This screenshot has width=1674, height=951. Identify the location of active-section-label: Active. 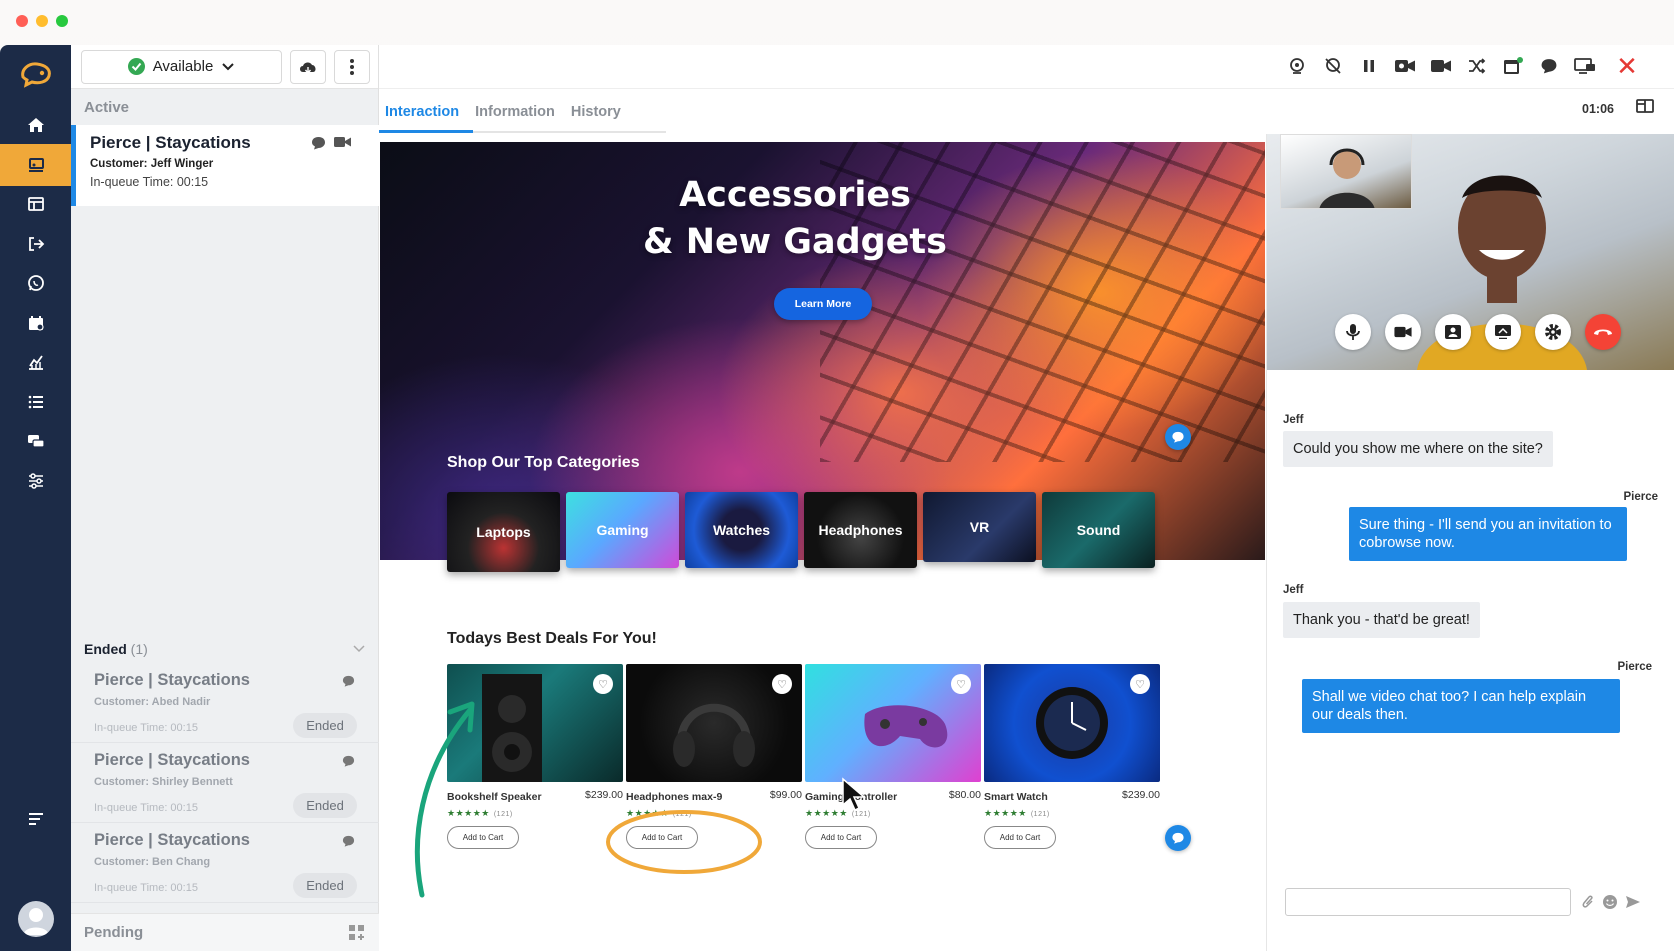
(107, 107).